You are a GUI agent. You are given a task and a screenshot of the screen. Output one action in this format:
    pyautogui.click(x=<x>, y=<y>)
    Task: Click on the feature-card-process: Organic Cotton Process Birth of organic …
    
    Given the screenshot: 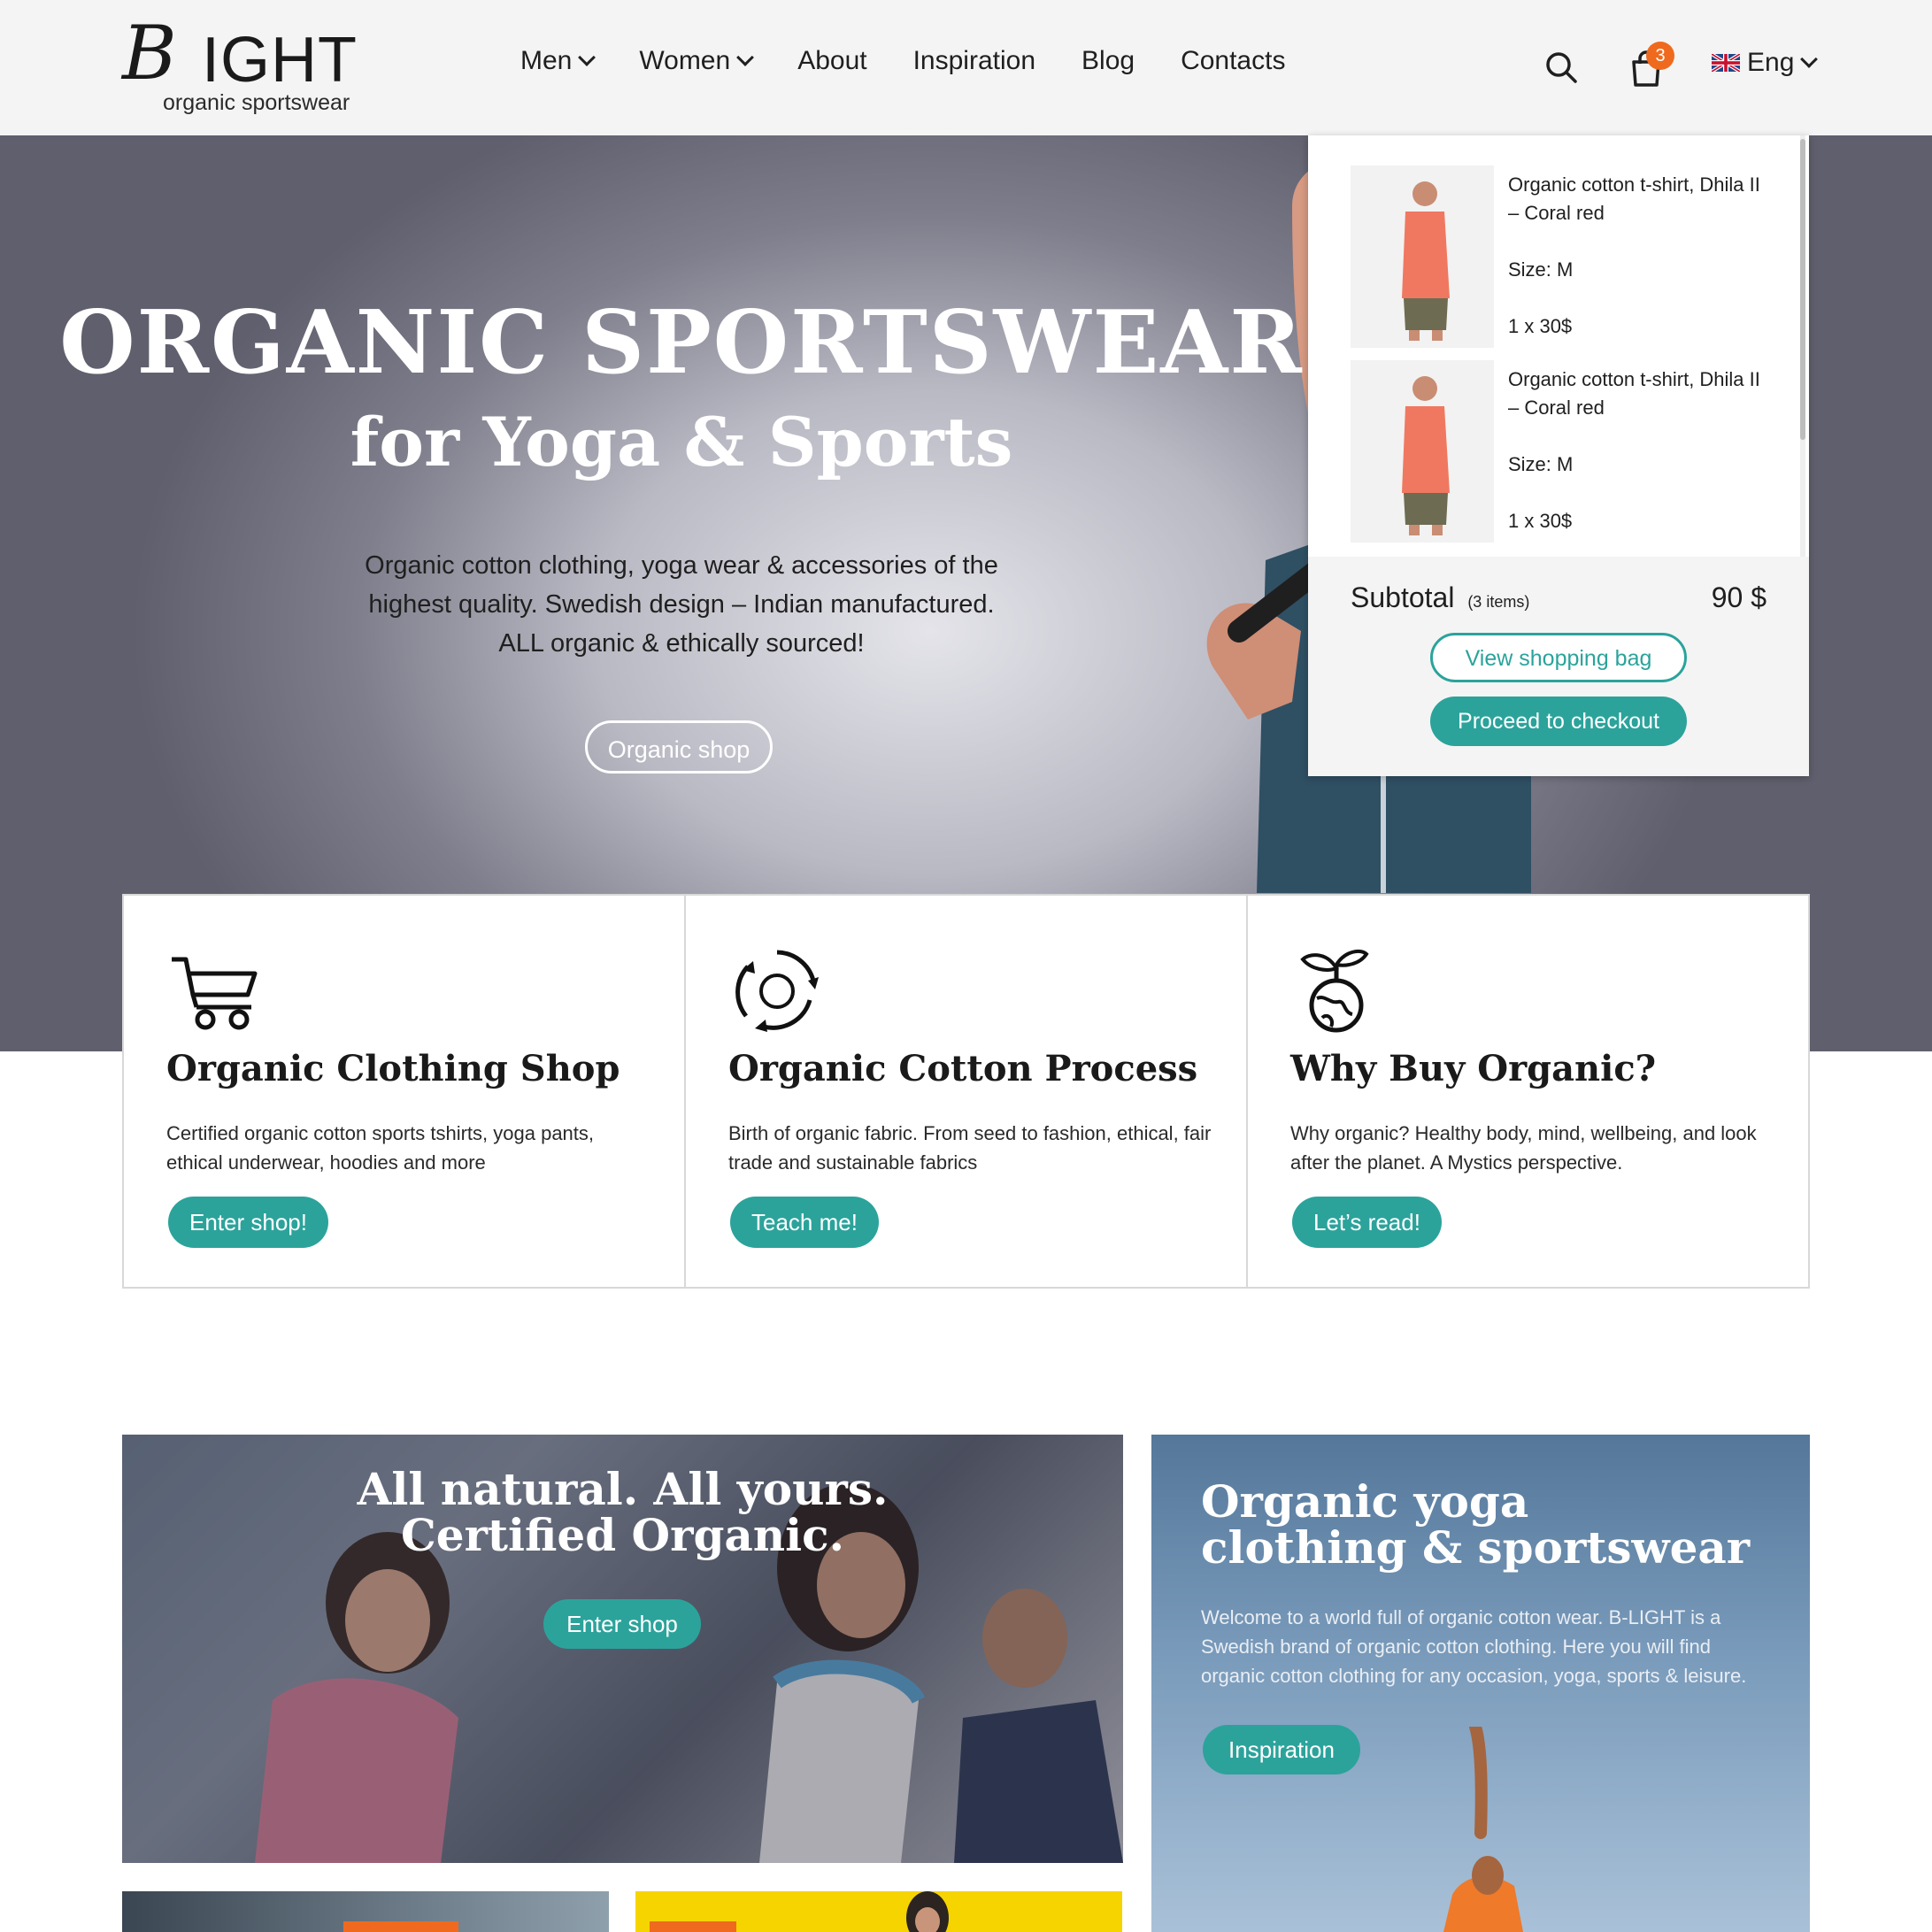 What is the action you would take?
    pyautogui.click(x=967, y=1091)
    